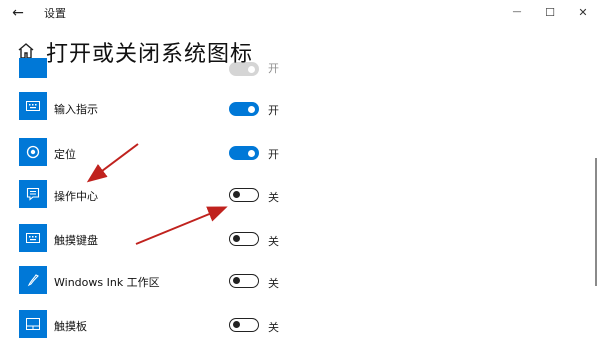 The image size is (600, 346). I want to click on item-label: Windows Ink 工作区, so click(107, 282).